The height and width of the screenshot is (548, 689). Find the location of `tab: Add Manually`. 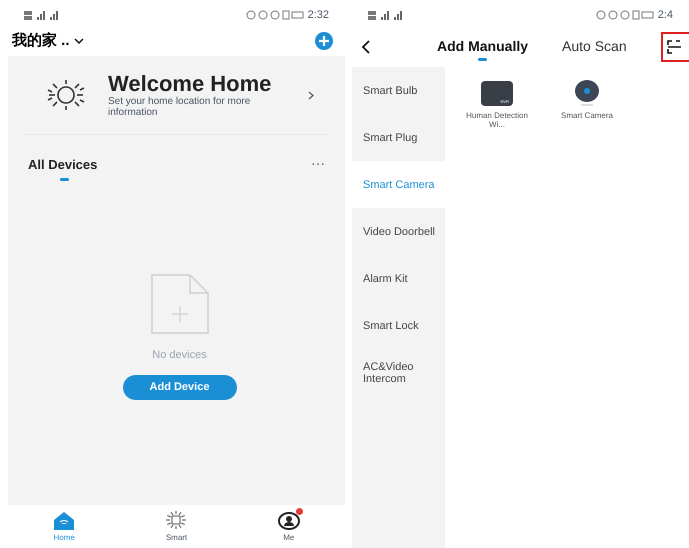

tab: Add Manually is located at coordinates (482, 47).